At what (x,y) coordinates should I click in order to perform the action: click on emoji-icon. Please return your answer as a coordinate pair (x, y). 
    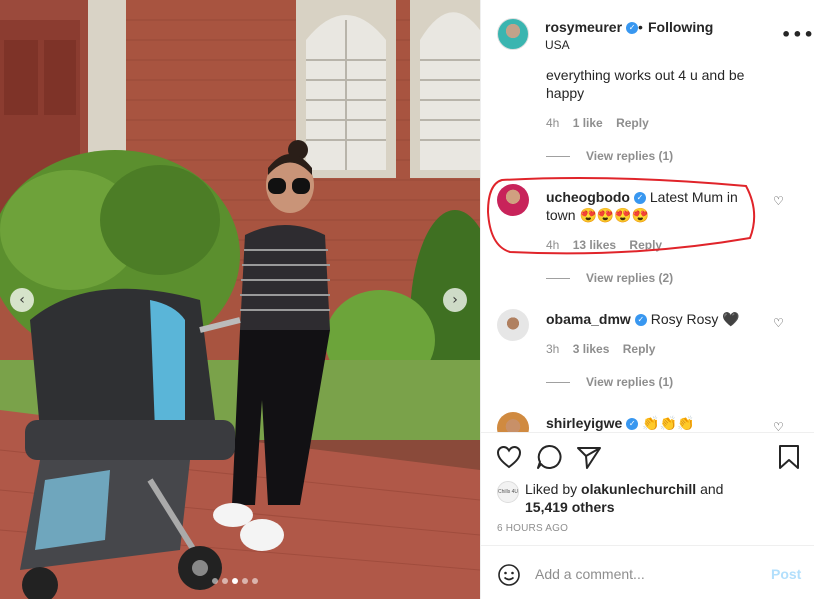
    Looking at the image, I should click on (509, 575).